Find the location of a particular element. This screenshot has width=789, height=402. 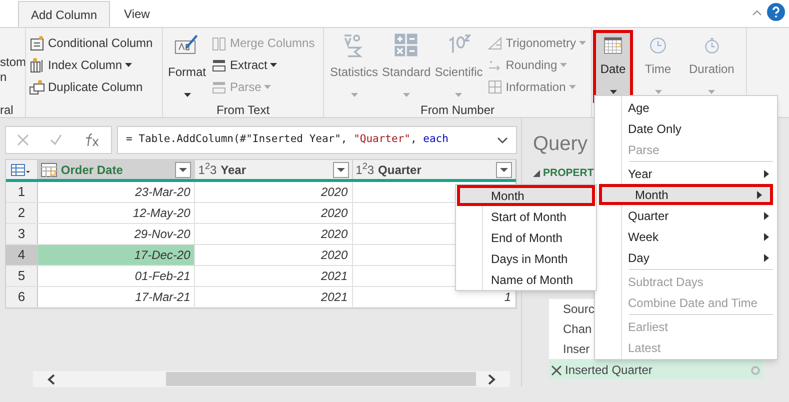

chevron-right-icon is located at coordinates (492, 379).